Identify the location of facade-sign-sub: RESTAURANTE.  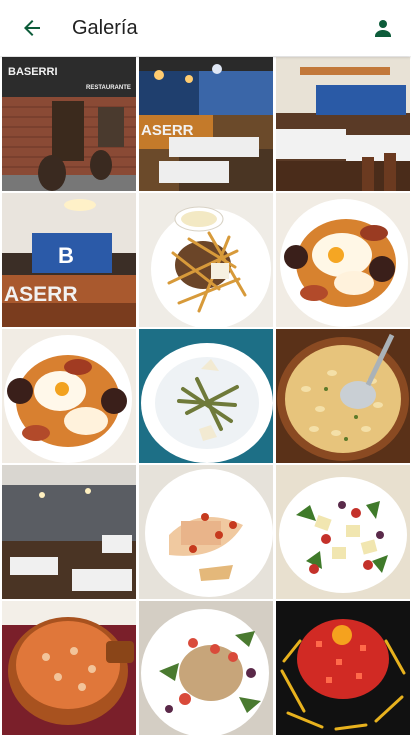
(108, 88).